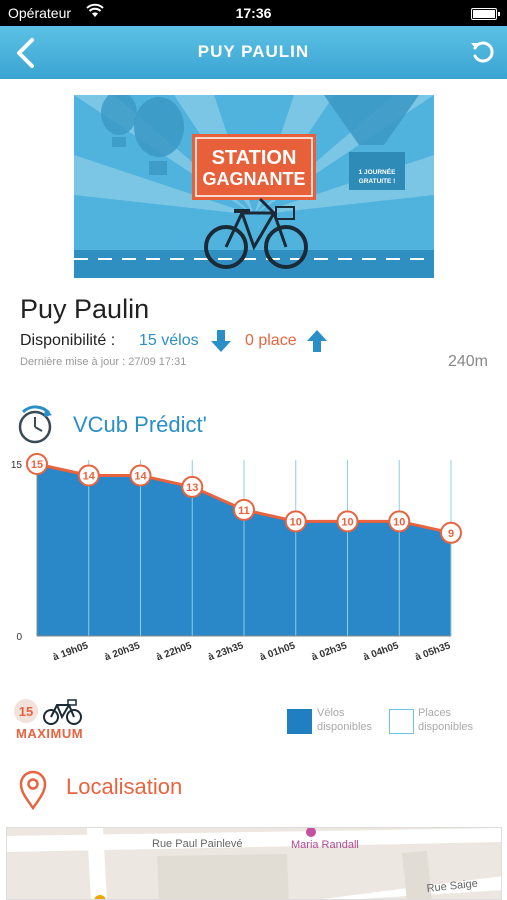 This screenshot has width=507, height=900. Describe the element at coordinates (197, 844) in the screenshot. I see `map-street-paul-painleve: Rue Paul Painlevé` at that location.